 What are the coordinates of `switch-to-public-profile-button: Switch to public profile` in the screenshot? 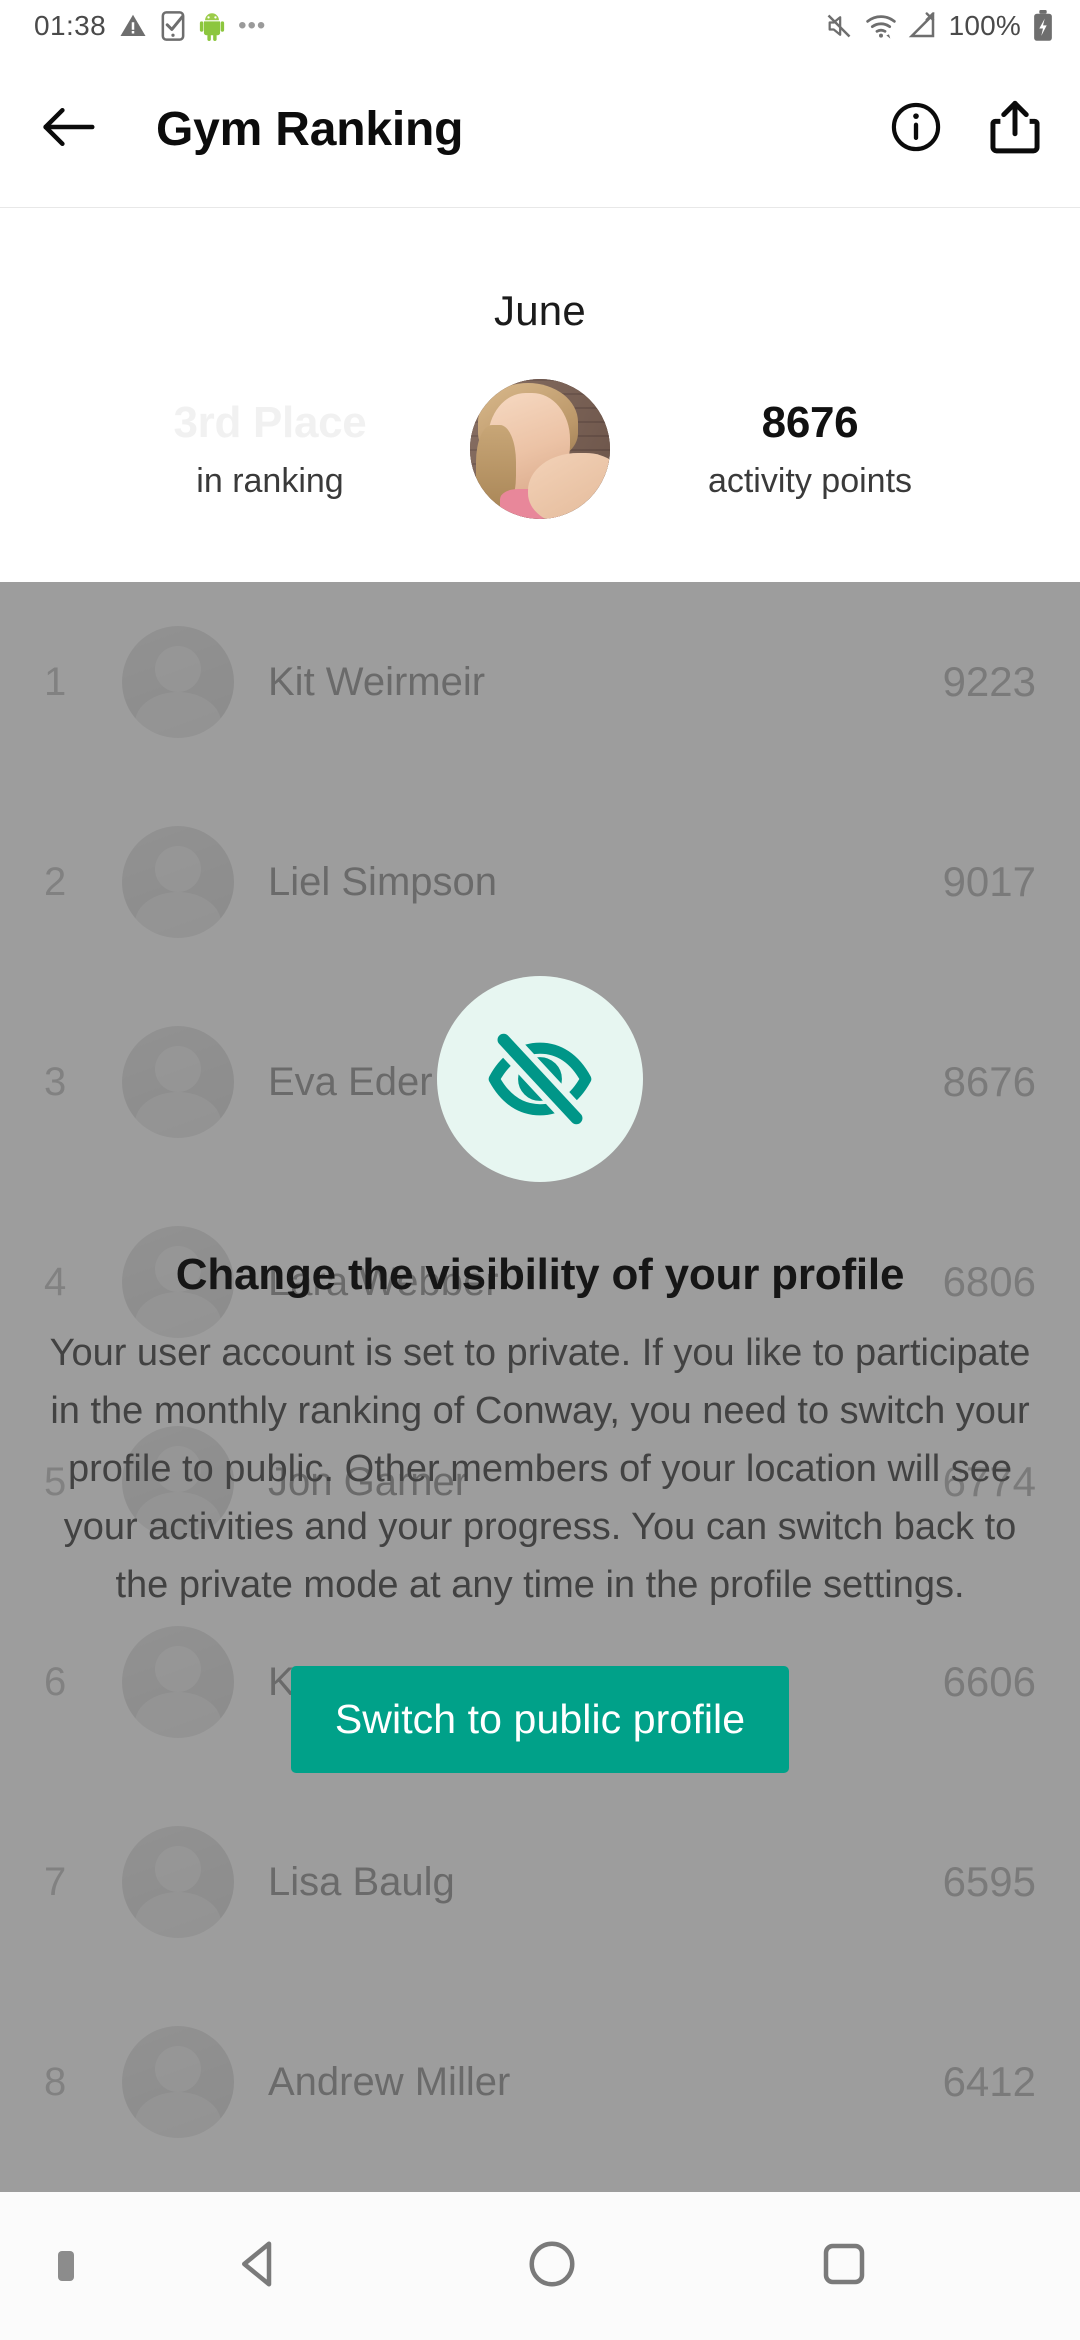 It's located at (540, 1719).